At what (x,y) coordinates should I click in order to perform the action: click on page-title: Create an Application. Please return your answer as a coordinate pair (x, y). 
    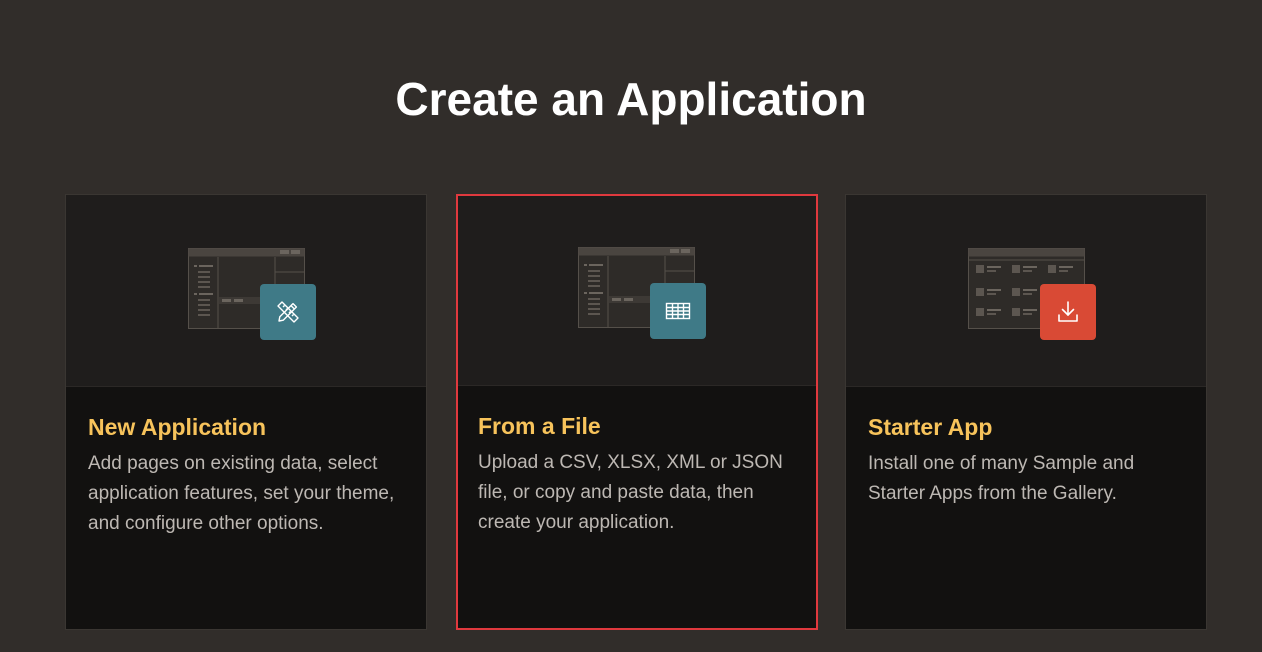
    Looking at the image, I should click on (631, 99).